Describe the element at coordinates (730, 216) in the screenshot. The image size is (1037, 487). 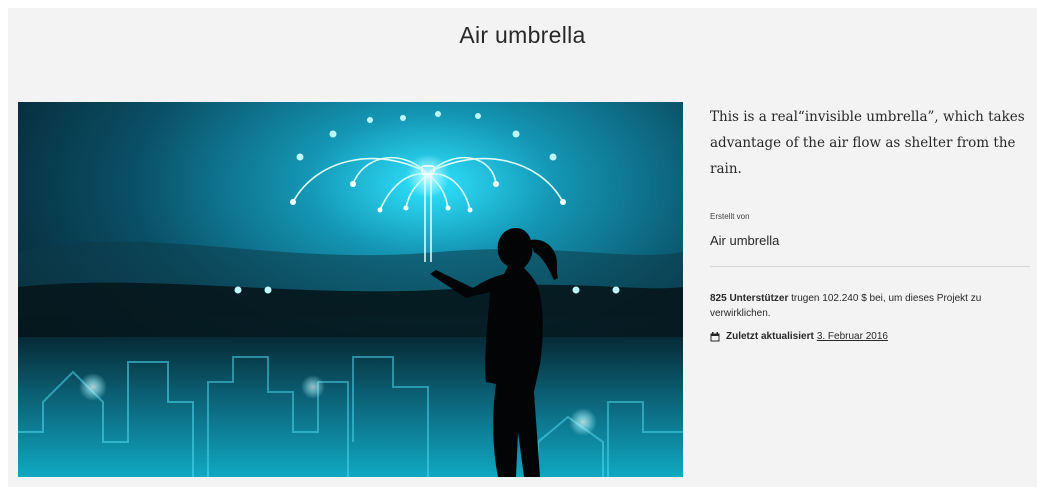
I see `created-by-label: Erstellt von` at that location.